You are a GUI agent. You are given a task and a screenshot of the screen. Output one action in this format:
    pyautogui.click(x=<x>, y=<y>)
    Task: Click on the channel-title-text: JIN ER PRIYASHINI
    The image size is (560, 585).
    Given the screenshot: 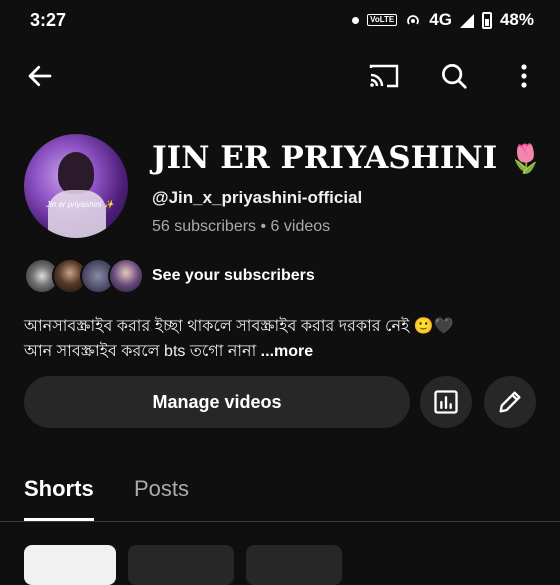 What is the action you would take?
    pyautogui.click(x=325, y=158)
    